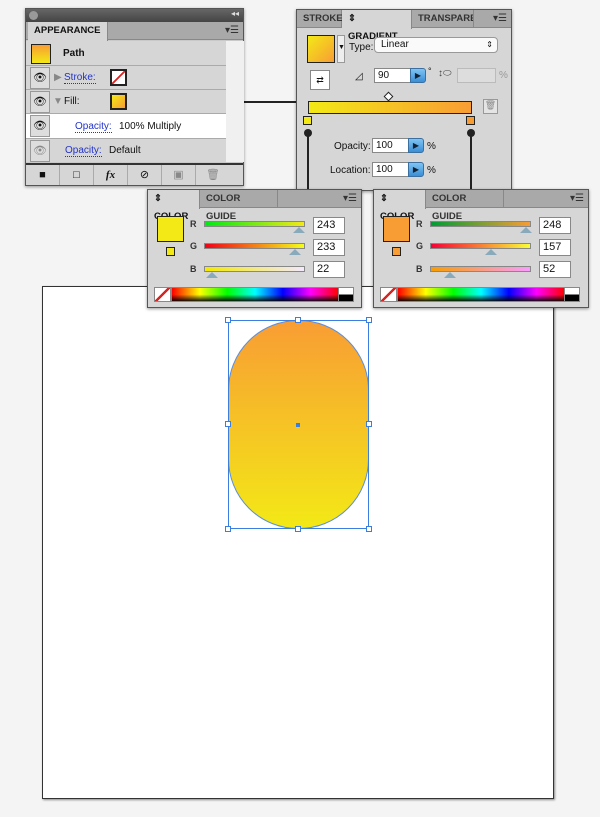 The width and height of the screenshot is (600, 817). I want to click on gradient-swatch, so click(321, 49).